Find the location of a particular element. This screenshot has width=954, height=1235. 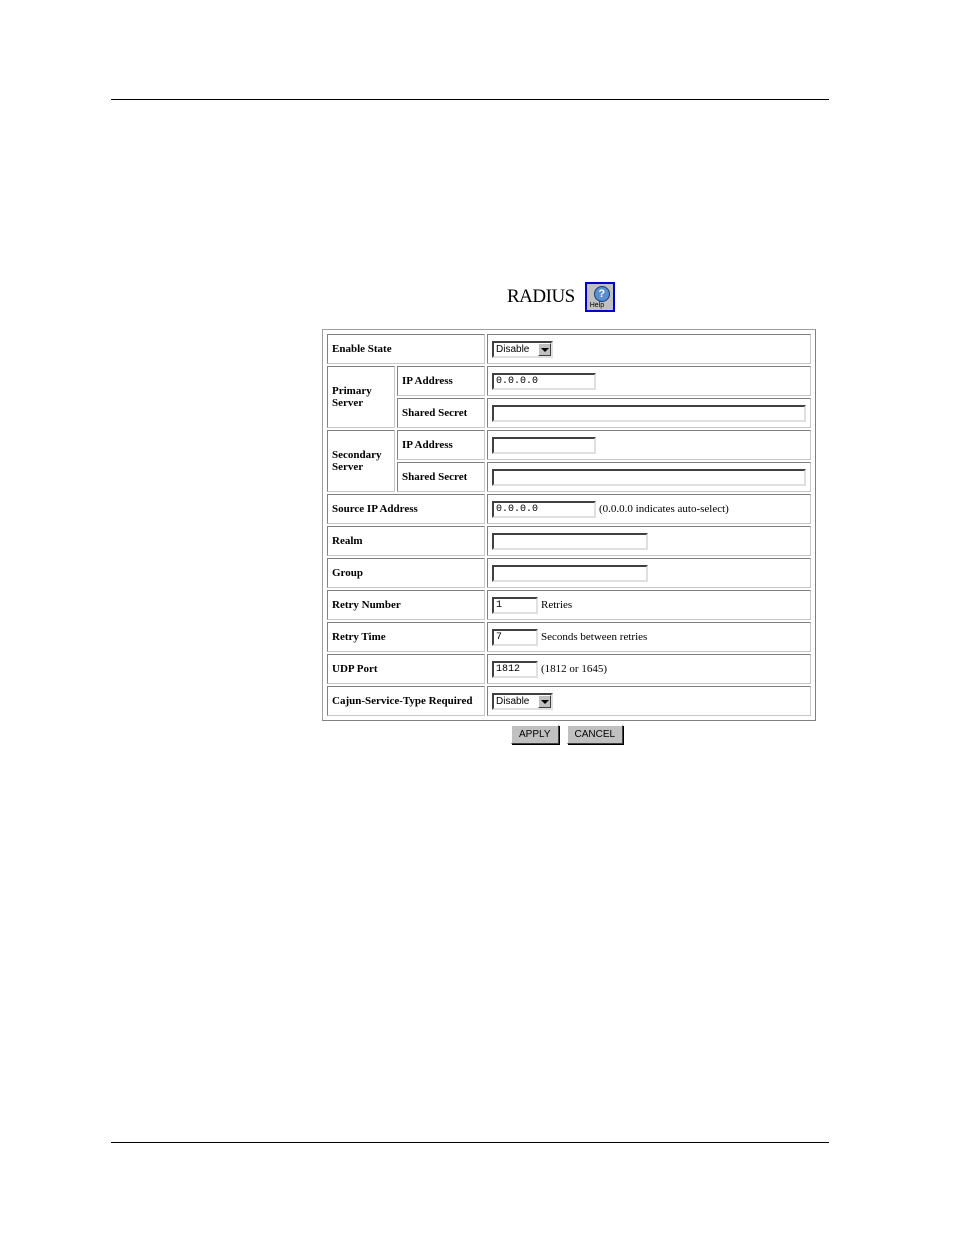

cajun-service-type-label: Cajun-Service-Type Required is located at coordinates (406, 701).